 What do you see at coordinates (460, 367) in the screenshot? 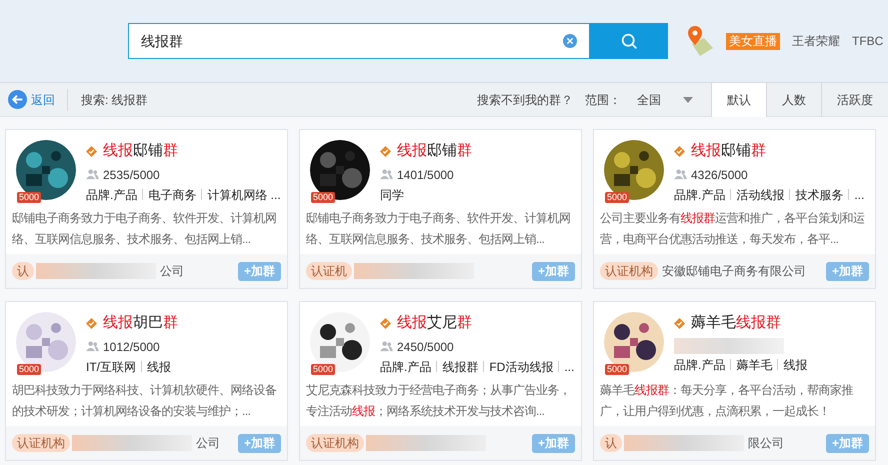
I see `group-tag: 线报群` at bounding box center [460, 367].